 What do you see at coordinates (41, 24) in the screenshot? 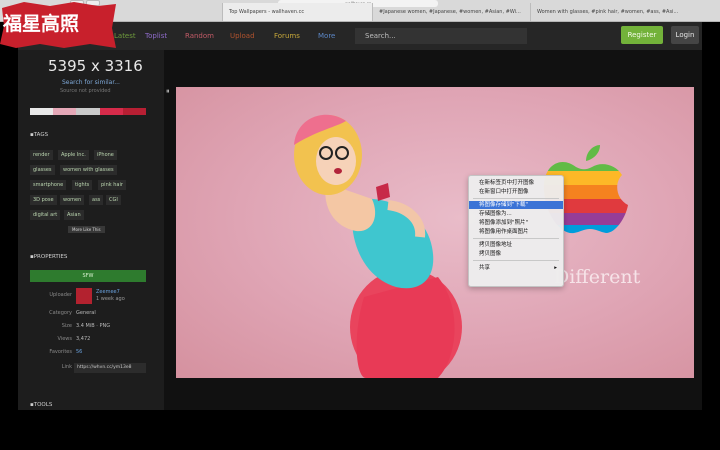
I see `watermark-text: 福星高照` at bounding box center [41, 24].